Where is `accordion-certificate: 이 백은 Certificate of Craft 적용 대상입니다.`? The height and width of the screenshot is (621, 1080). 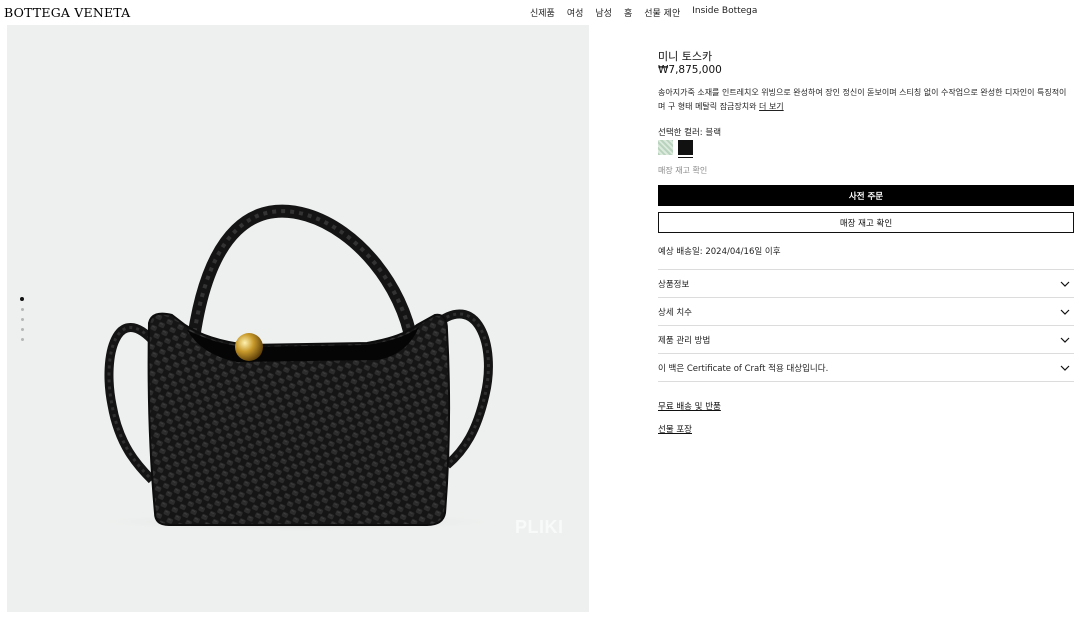 accordion-certificate: 이 백은 Certificate of Craft 적용 대상입니다. is located at coordinates (866, 368).